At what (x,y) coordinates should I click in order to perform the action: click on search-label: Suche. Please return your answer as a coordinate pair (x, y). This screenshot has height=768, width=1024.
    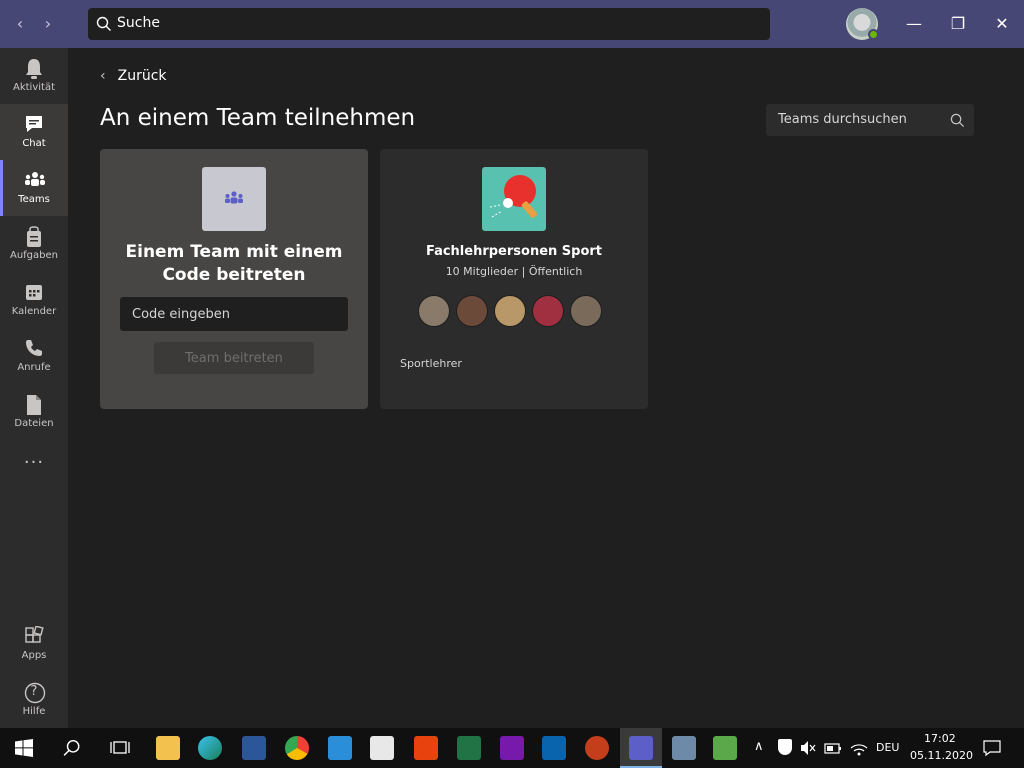
    Looking at the image, I should click on (138, 23).